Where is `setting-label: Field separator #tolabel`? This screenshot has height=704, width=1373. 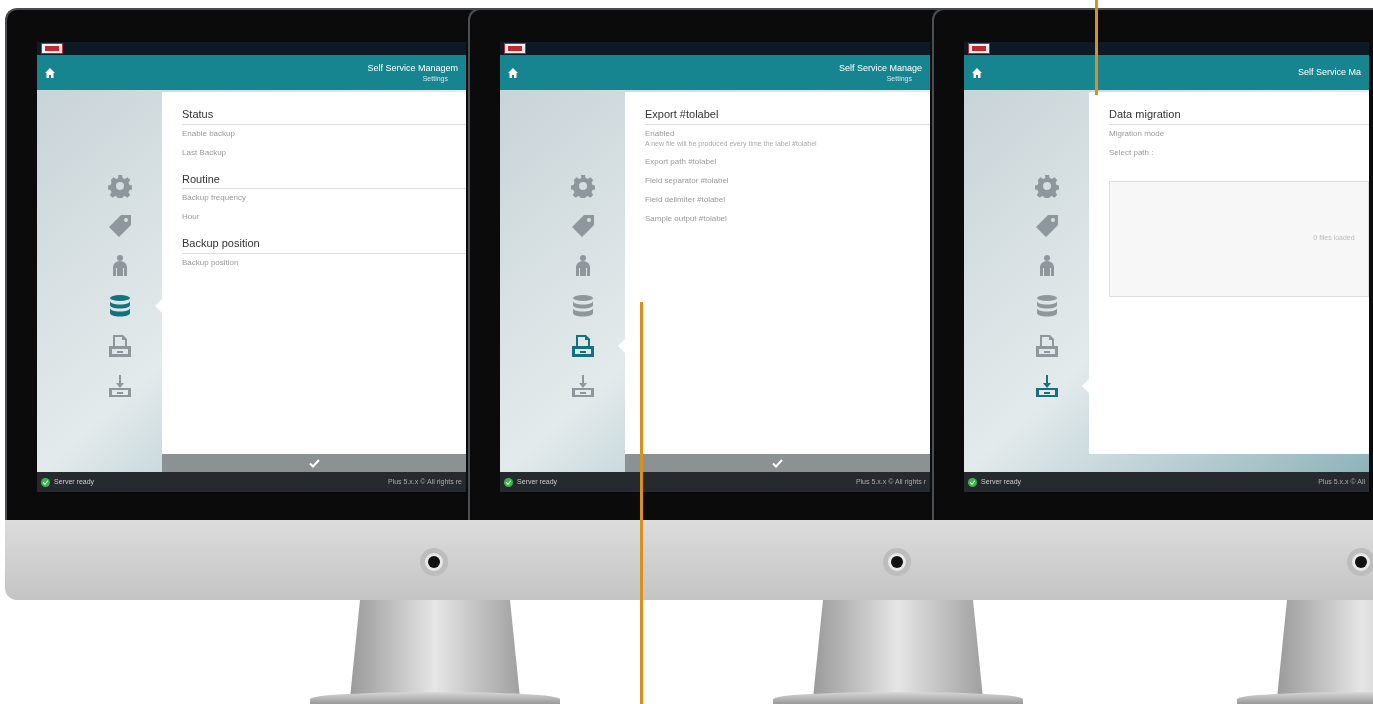
setting-label: Field separator #tolabel is located at coordinates (687, 180).